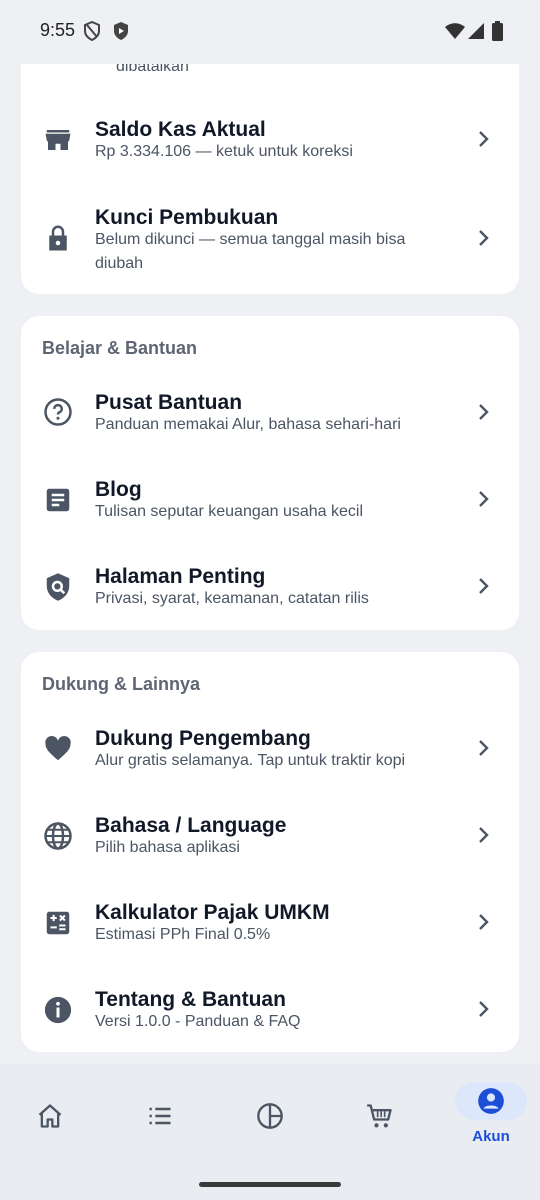 This screenshot has height=1200, width=540. What do you see at coordinates (270, 1184) in the screenshot?
I see `home-indicator` at bounding box center [270, 1184].